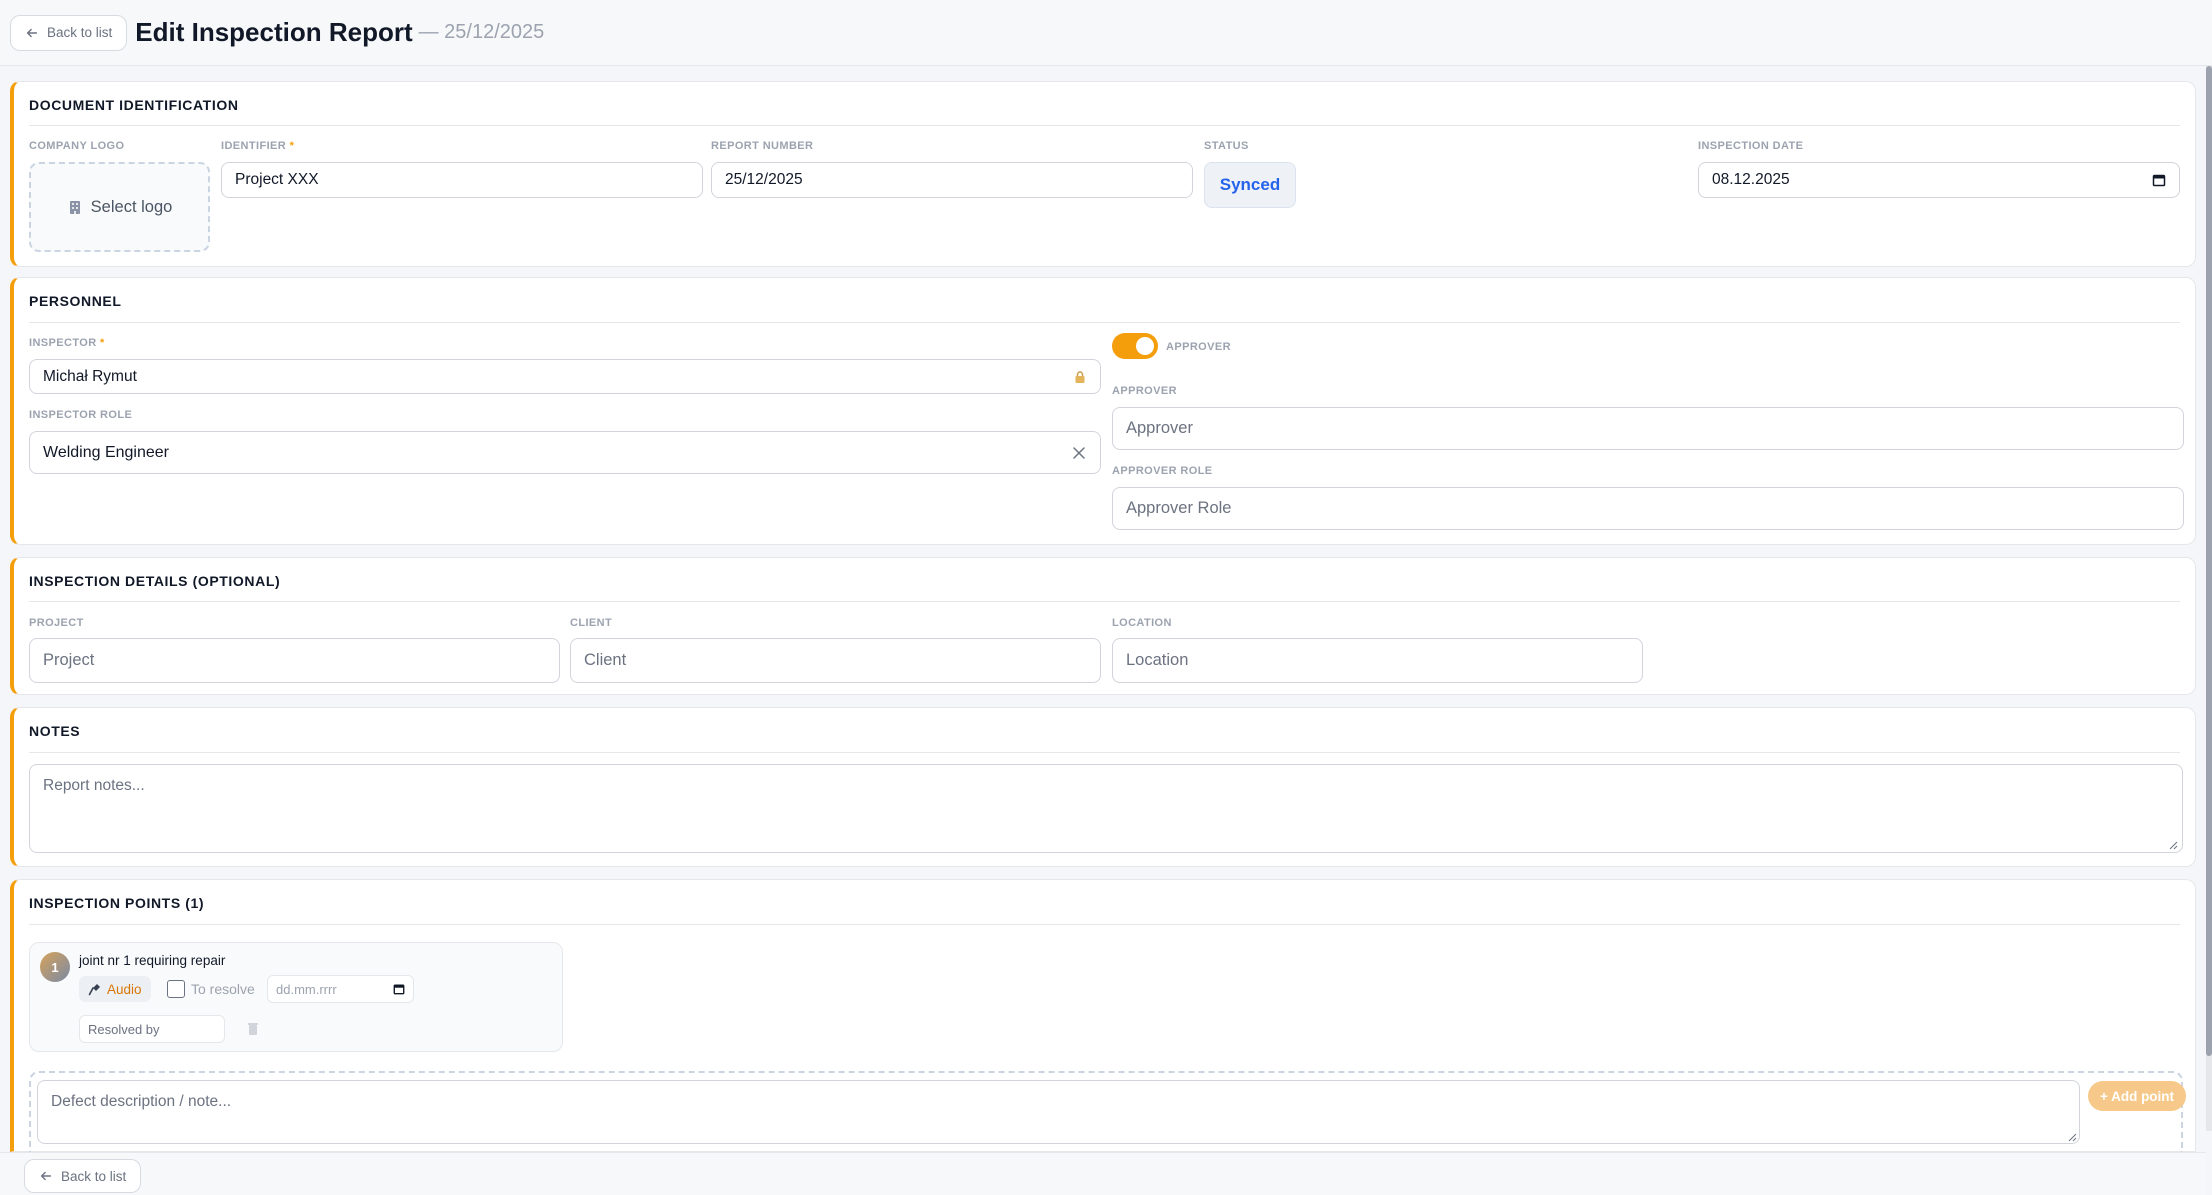 The height and width of the screenshot is (1195, 2212). I want to click on inspector-role-input: Welding Engineer, so click(565, 452).